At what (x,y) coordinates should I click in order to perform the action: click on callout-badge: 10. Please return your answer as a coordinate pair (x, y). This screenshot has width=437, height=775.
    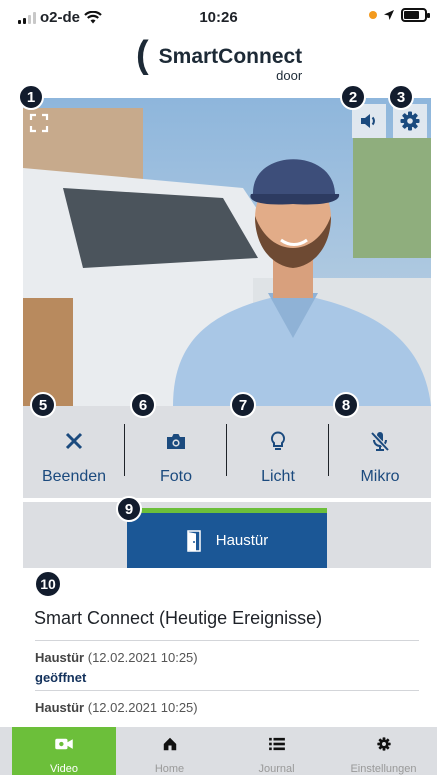
    Looking at the image, I should click on (48, 584).